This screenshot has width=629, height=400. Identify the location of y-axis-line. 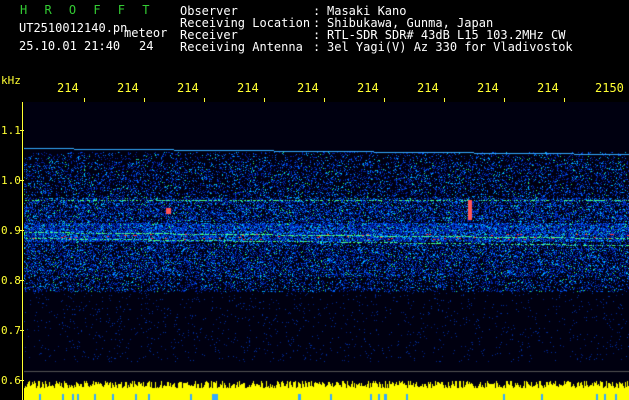
(22, 251).